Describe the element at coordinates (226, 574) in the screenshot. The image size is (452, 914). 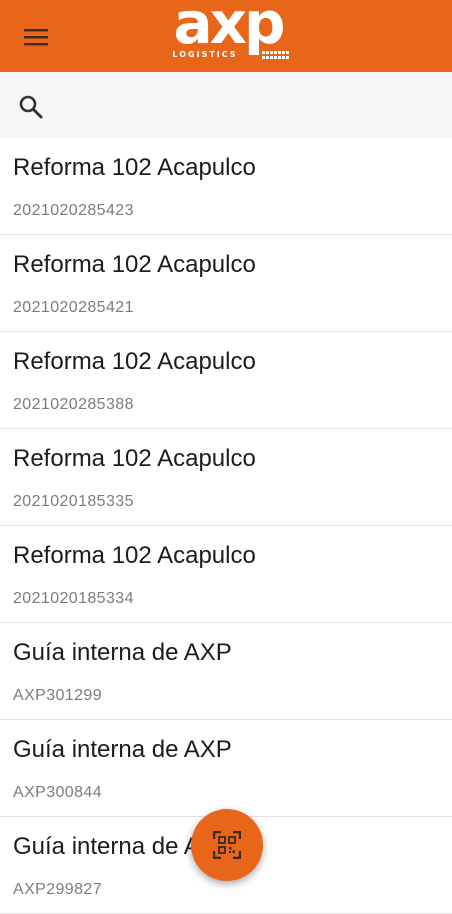
I see `list-item: Reforma 102 Acapulco 2021020185334` at that location.